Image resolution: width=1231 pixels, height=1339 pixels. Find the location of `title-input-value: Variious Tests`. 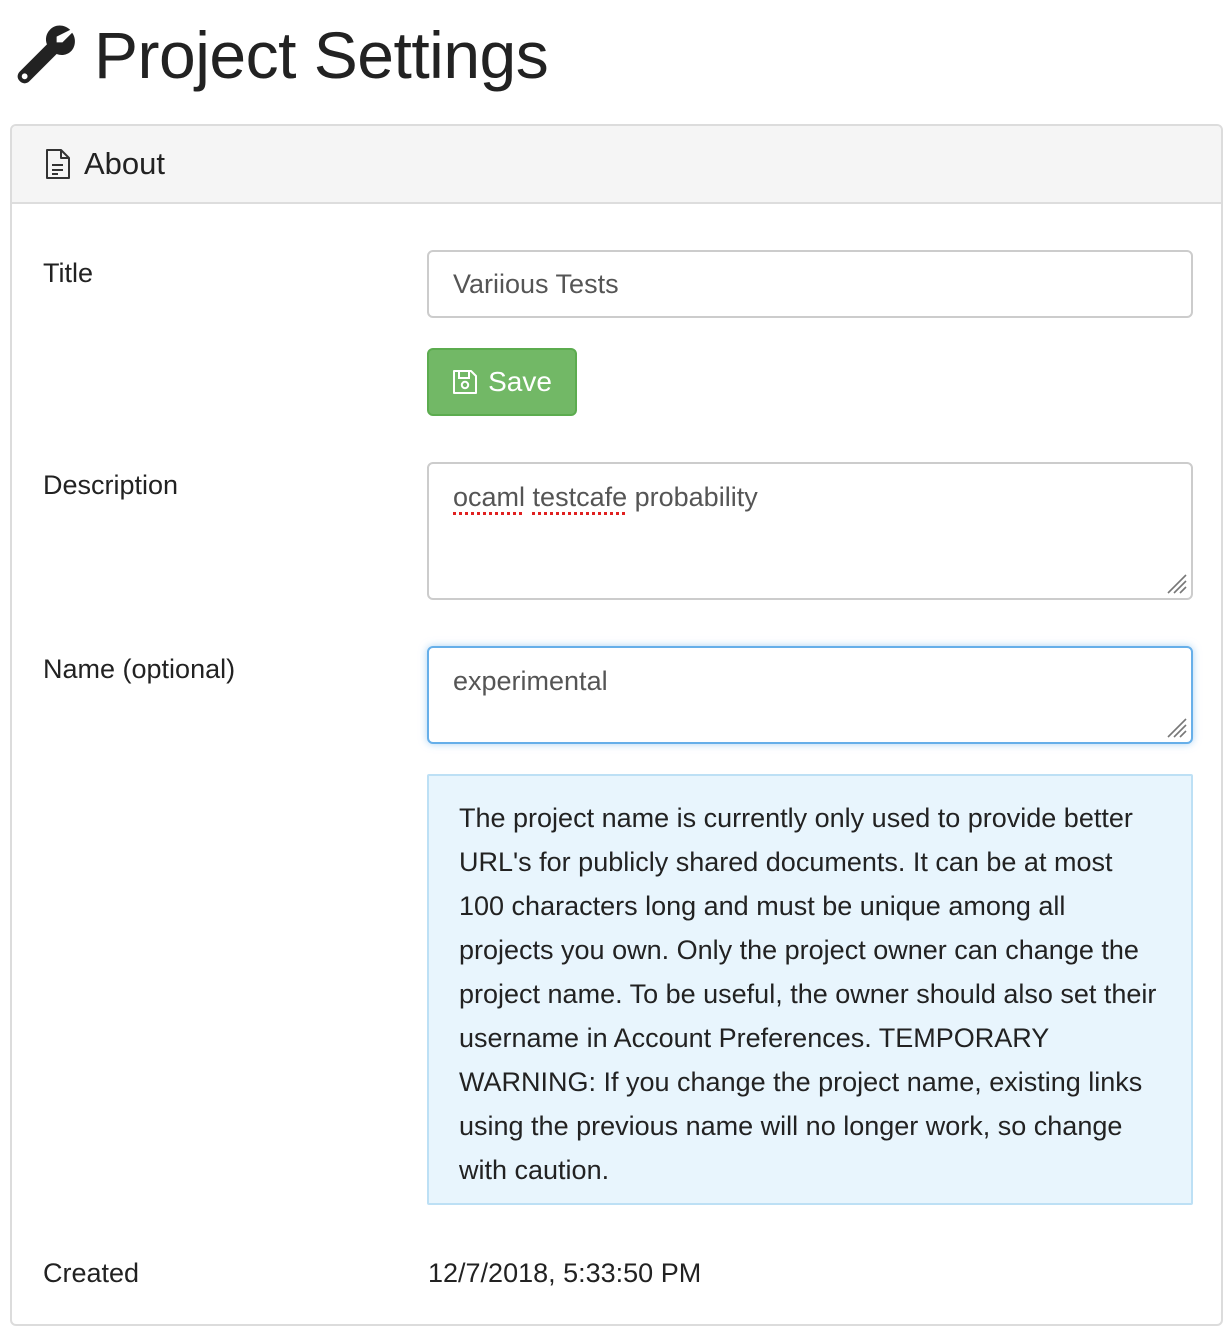

title-input-value: Variious Tests is located at coordinates (536, 283).